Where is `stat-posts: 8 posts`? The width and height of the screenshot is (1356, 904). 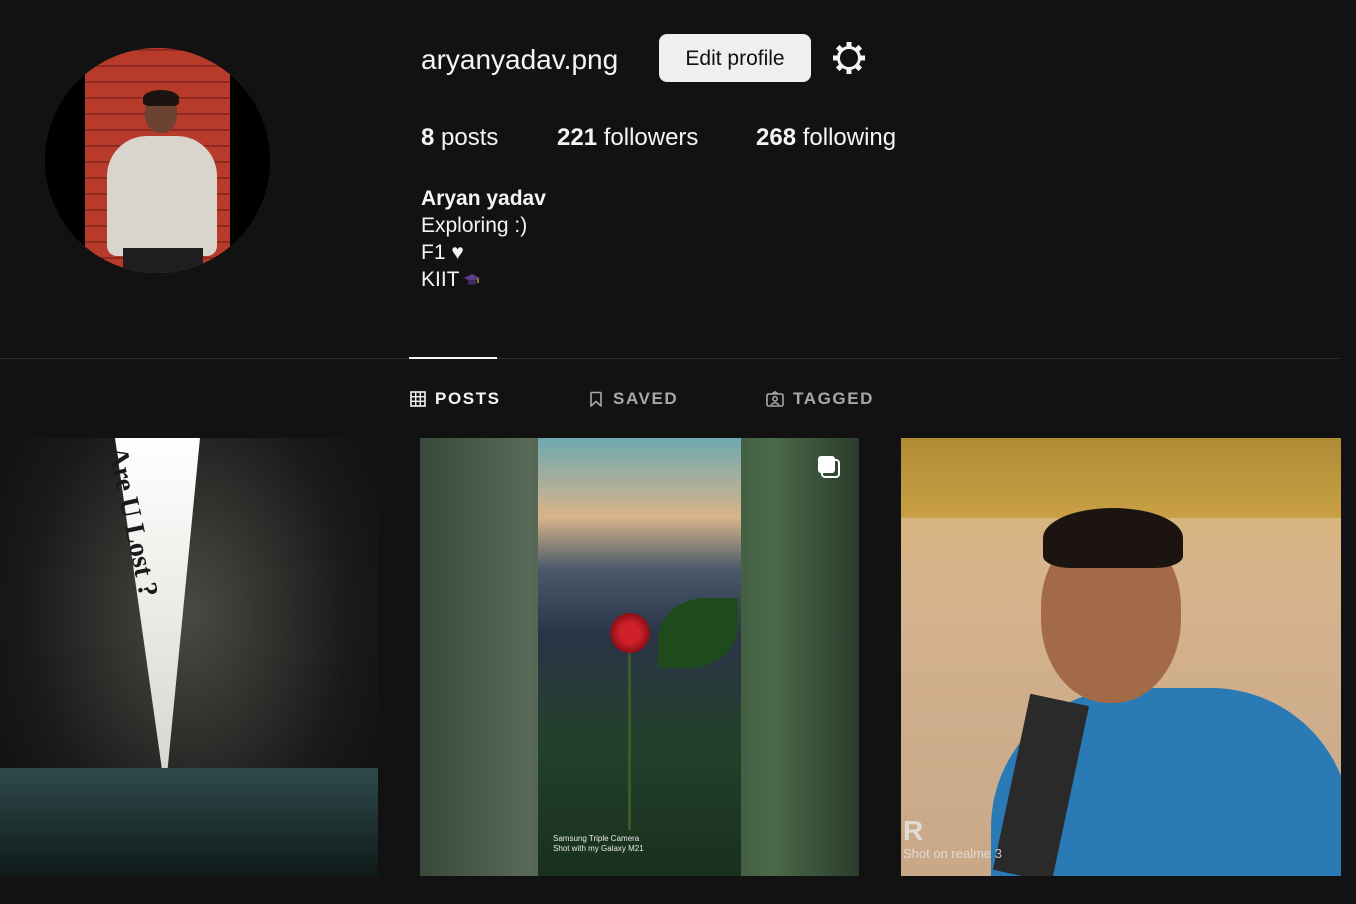 stat-posts: 8 posts is located at coordinates (459, 138).